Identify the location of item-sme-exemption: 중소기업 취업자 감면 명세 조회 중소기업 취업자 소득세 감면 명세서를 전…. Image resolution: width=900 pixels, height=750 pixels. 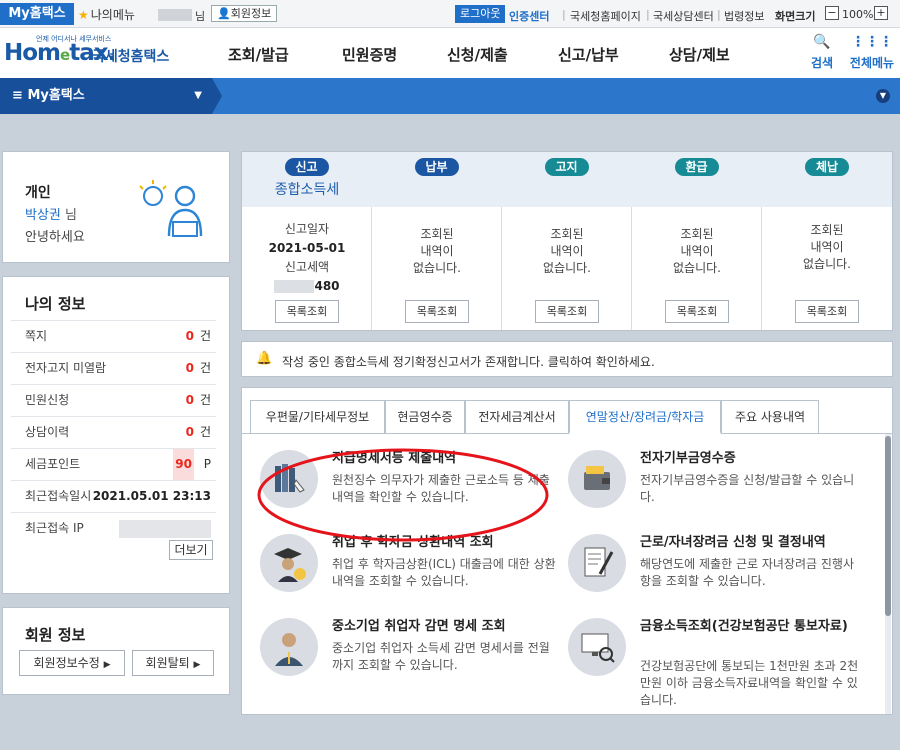
(410, 658).